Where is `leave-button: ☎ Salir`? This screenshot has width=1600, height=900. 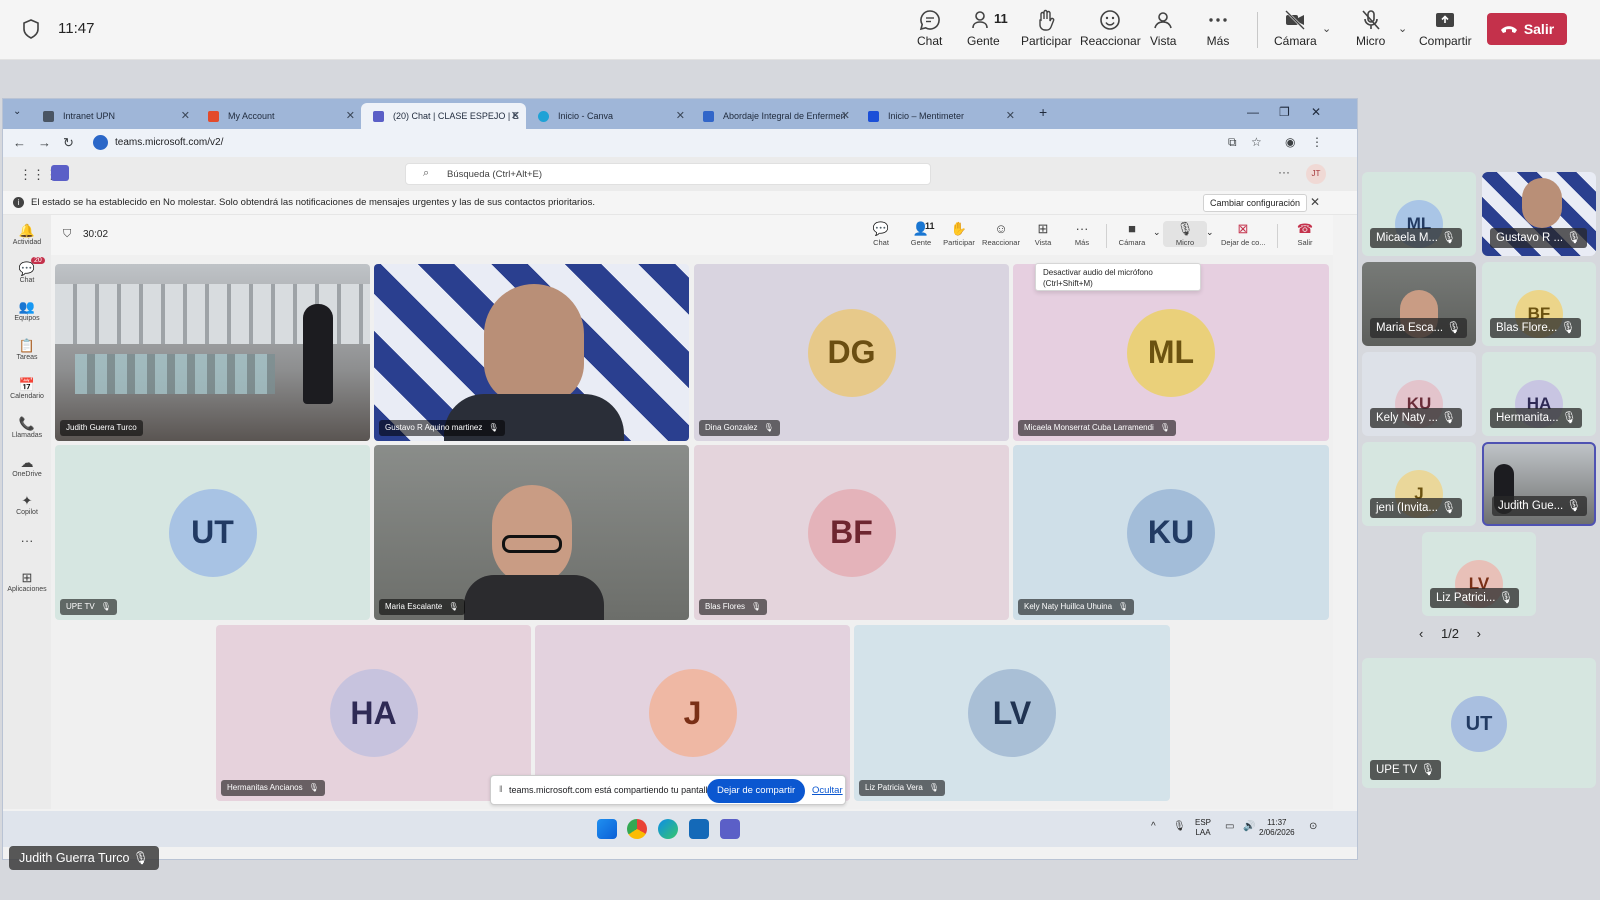 leave-button: ☎ Salir is located at coordinates (1305, 234).